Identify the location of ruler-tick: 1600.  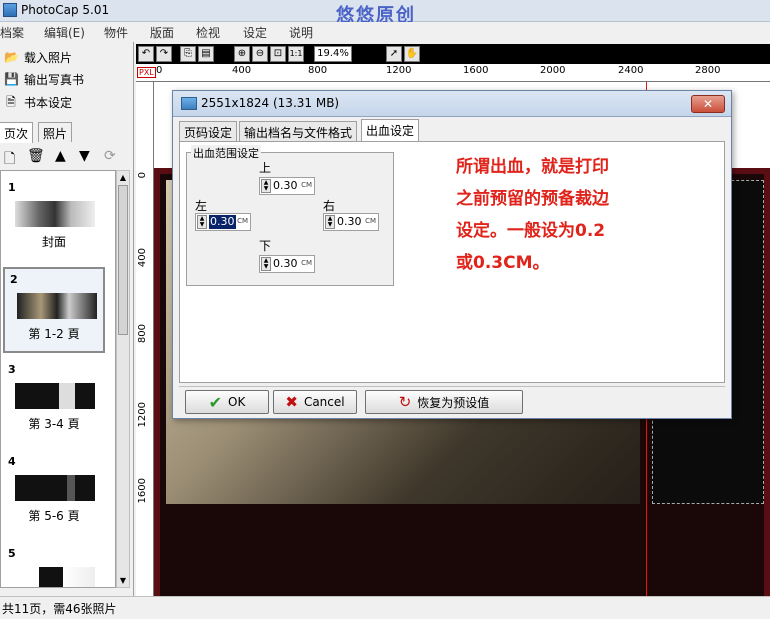
(476, 70).